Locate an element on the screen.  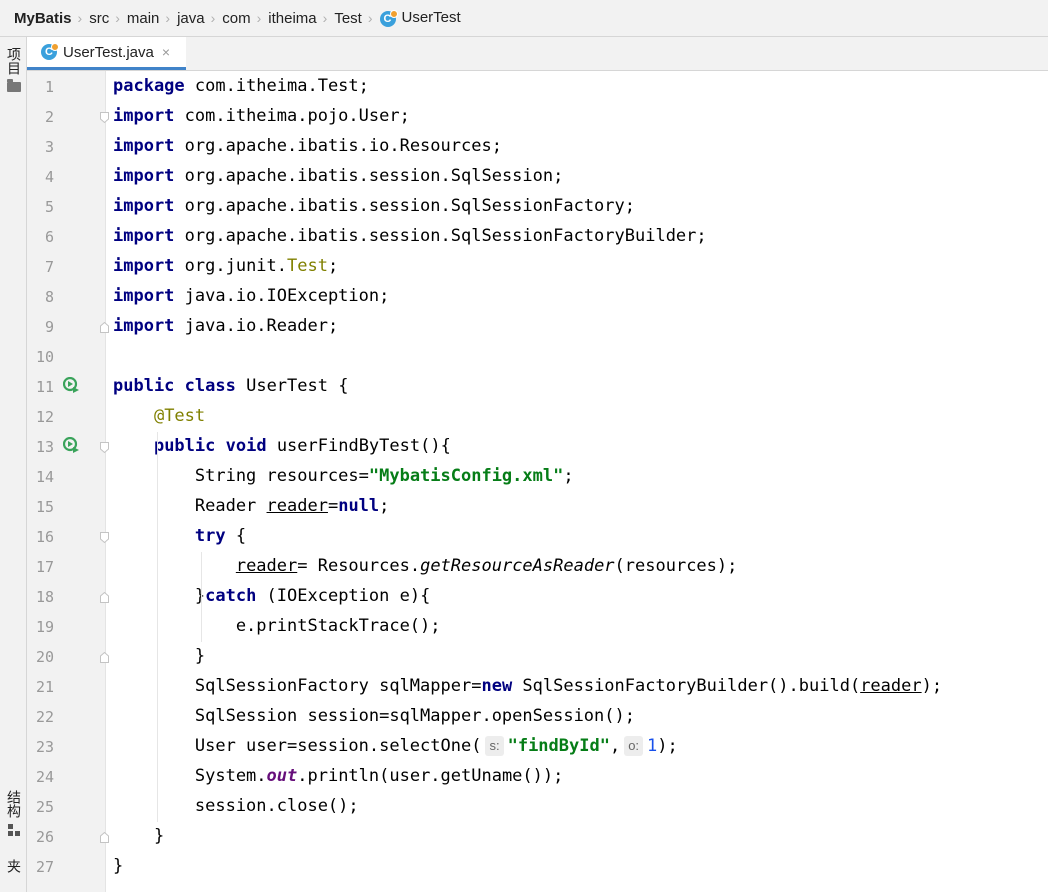
line-number: 10 is located at coordinates (40, 357).